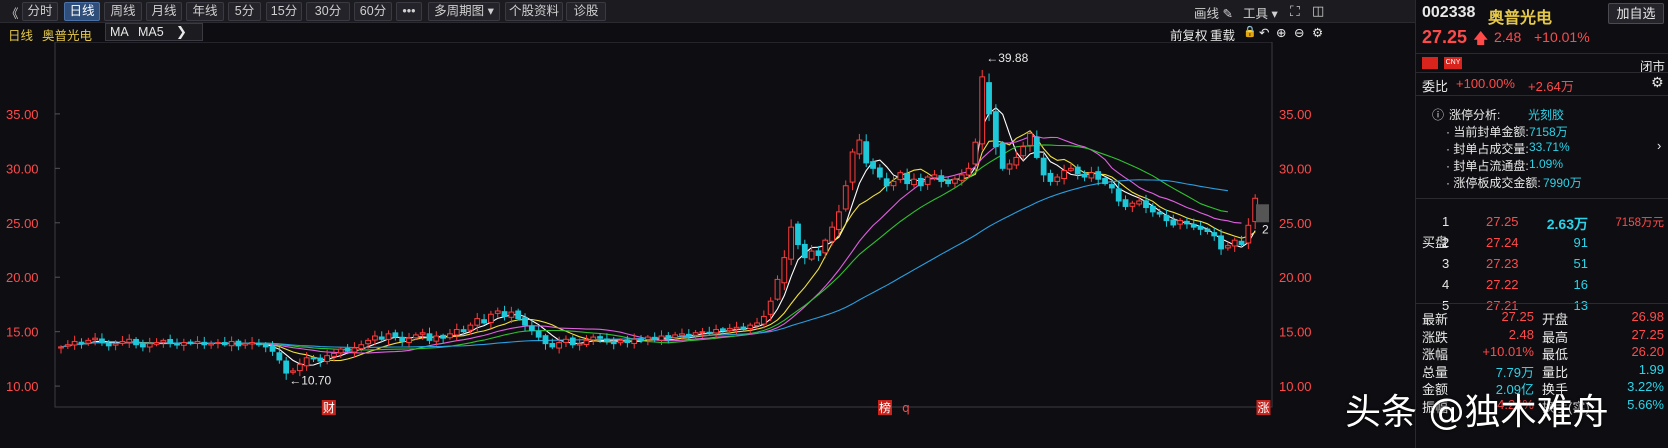 This screenshot has width=1668, height=448. What do you see at coordinates (123, 11) in the screenshot?
I see `period-tab: 周线` at bounding box center [123, 11].